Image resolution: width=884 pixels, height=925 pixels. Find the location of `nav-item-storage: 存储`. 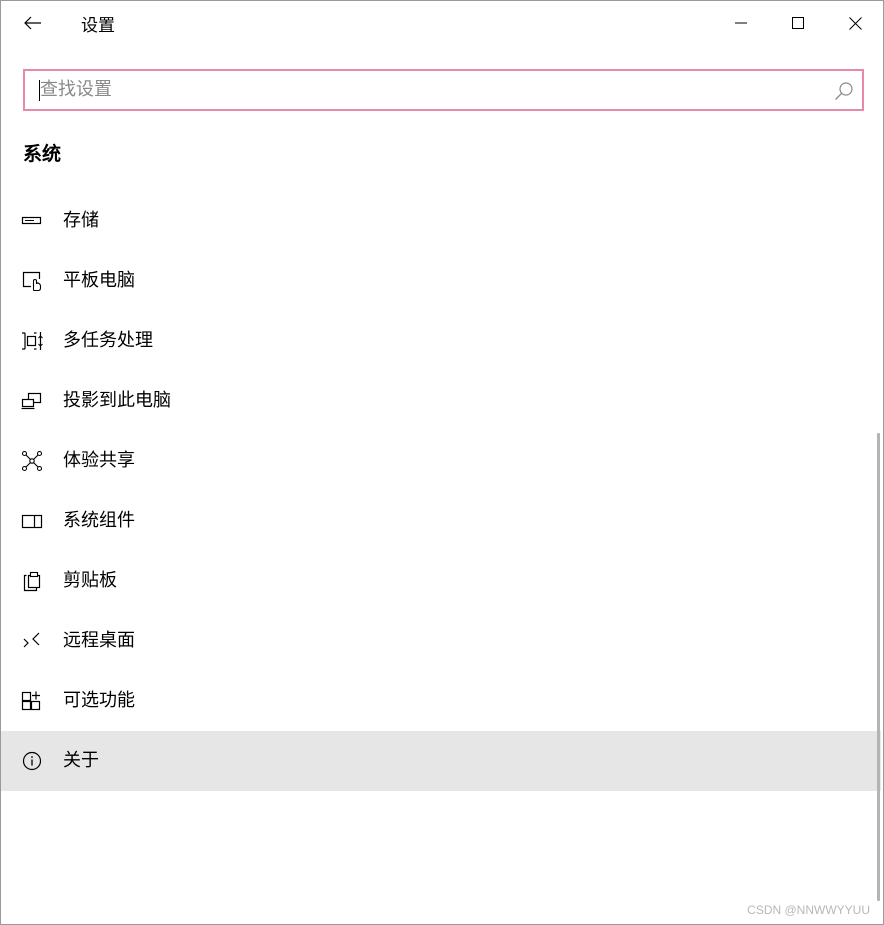

nav-item-storage: 存储 is located at coordinates (441, 221).